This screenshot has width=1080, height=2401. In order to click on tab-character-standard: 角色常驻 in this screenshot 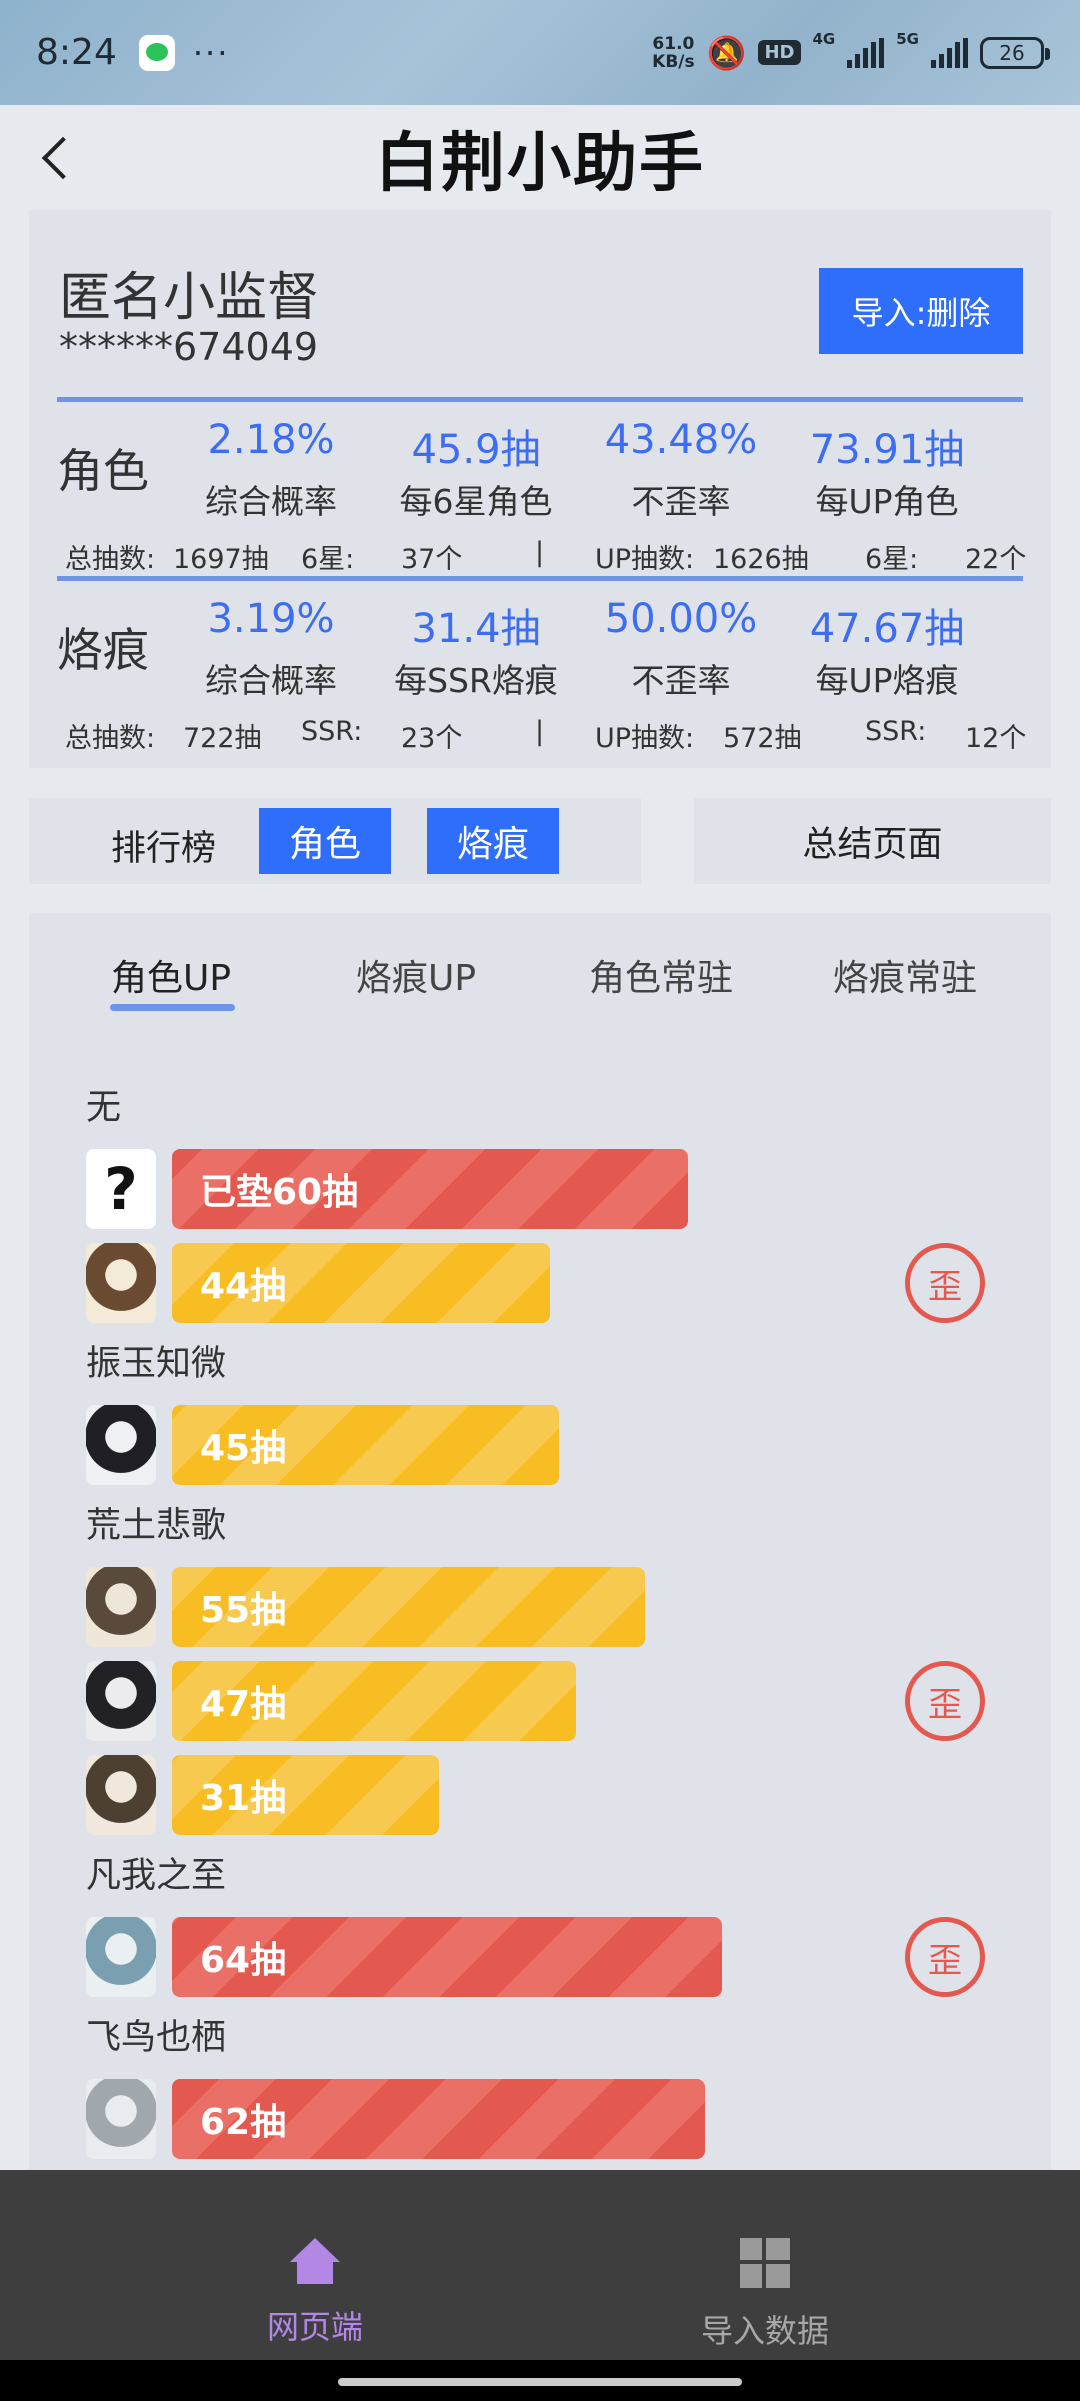, I will do `click(661, 975)`.